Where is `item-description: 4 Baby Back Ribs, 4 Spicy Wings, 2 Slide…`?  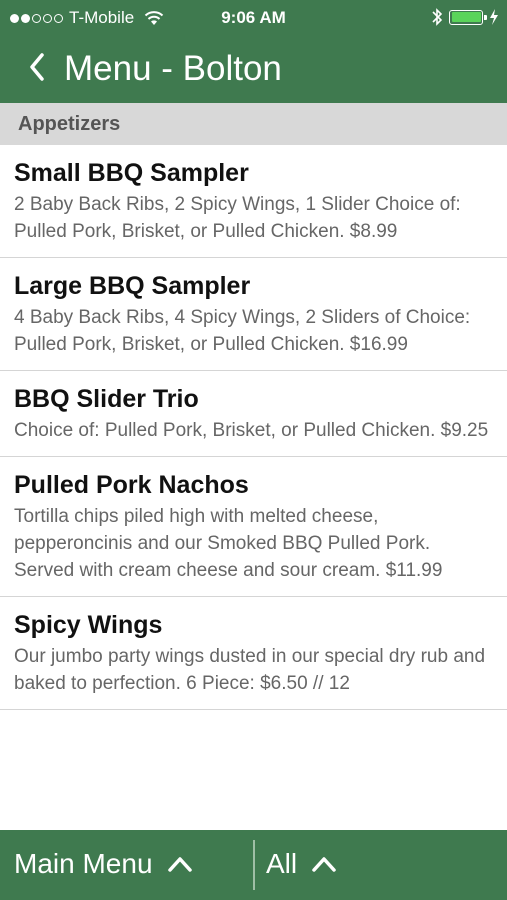 item-description: 4 Baby Back Ribs, 4 Spicy Wings, 2 Slide… is located at coordinates (242, 331).